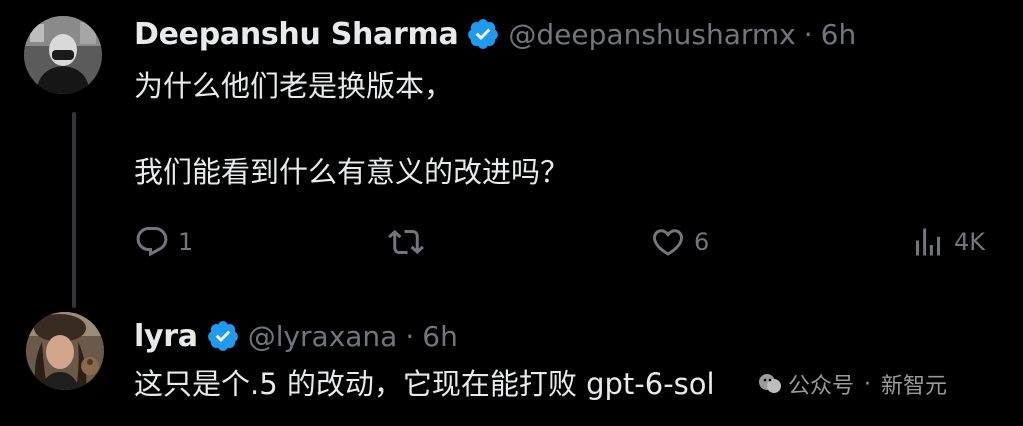 This screenshot has width=1023, height=426. What do you see at coordinates (352, 172) in the screenshot?
I see `tweet-text-line: 我们能看到什么有意义的改进吗？` at bounding box center [352, 172].